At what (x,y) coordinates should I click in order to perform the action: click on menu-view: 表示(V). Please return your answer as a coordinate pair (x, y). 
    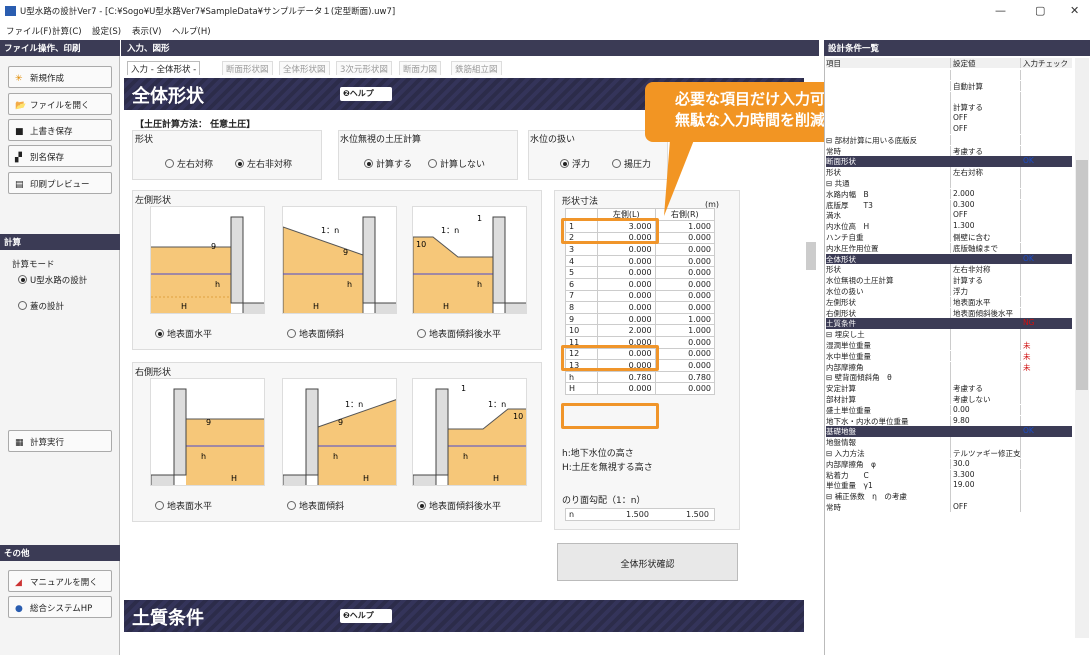
    Looking at the image, I should click on (146, 31).